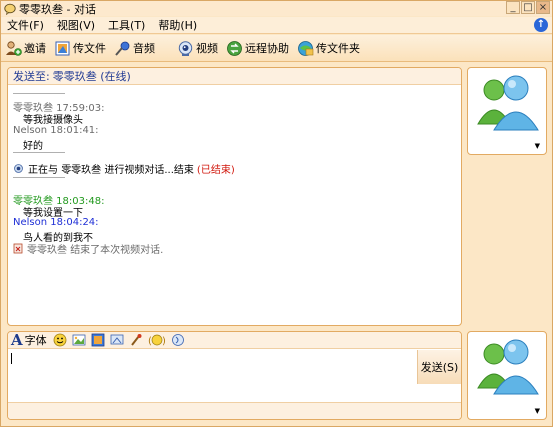 Image resolution: width=553 pixels, height=427 pixels. What do you see at coordinates (185, 48) in the screenshot?
I see `webcam-icon` at bounding box center [185, 48].